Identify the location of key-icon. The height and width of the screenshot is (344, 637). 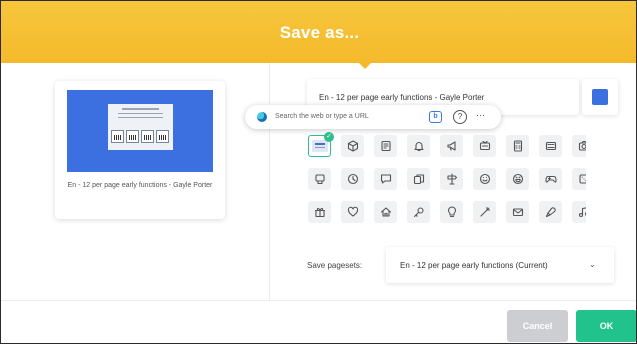
(418, 212).